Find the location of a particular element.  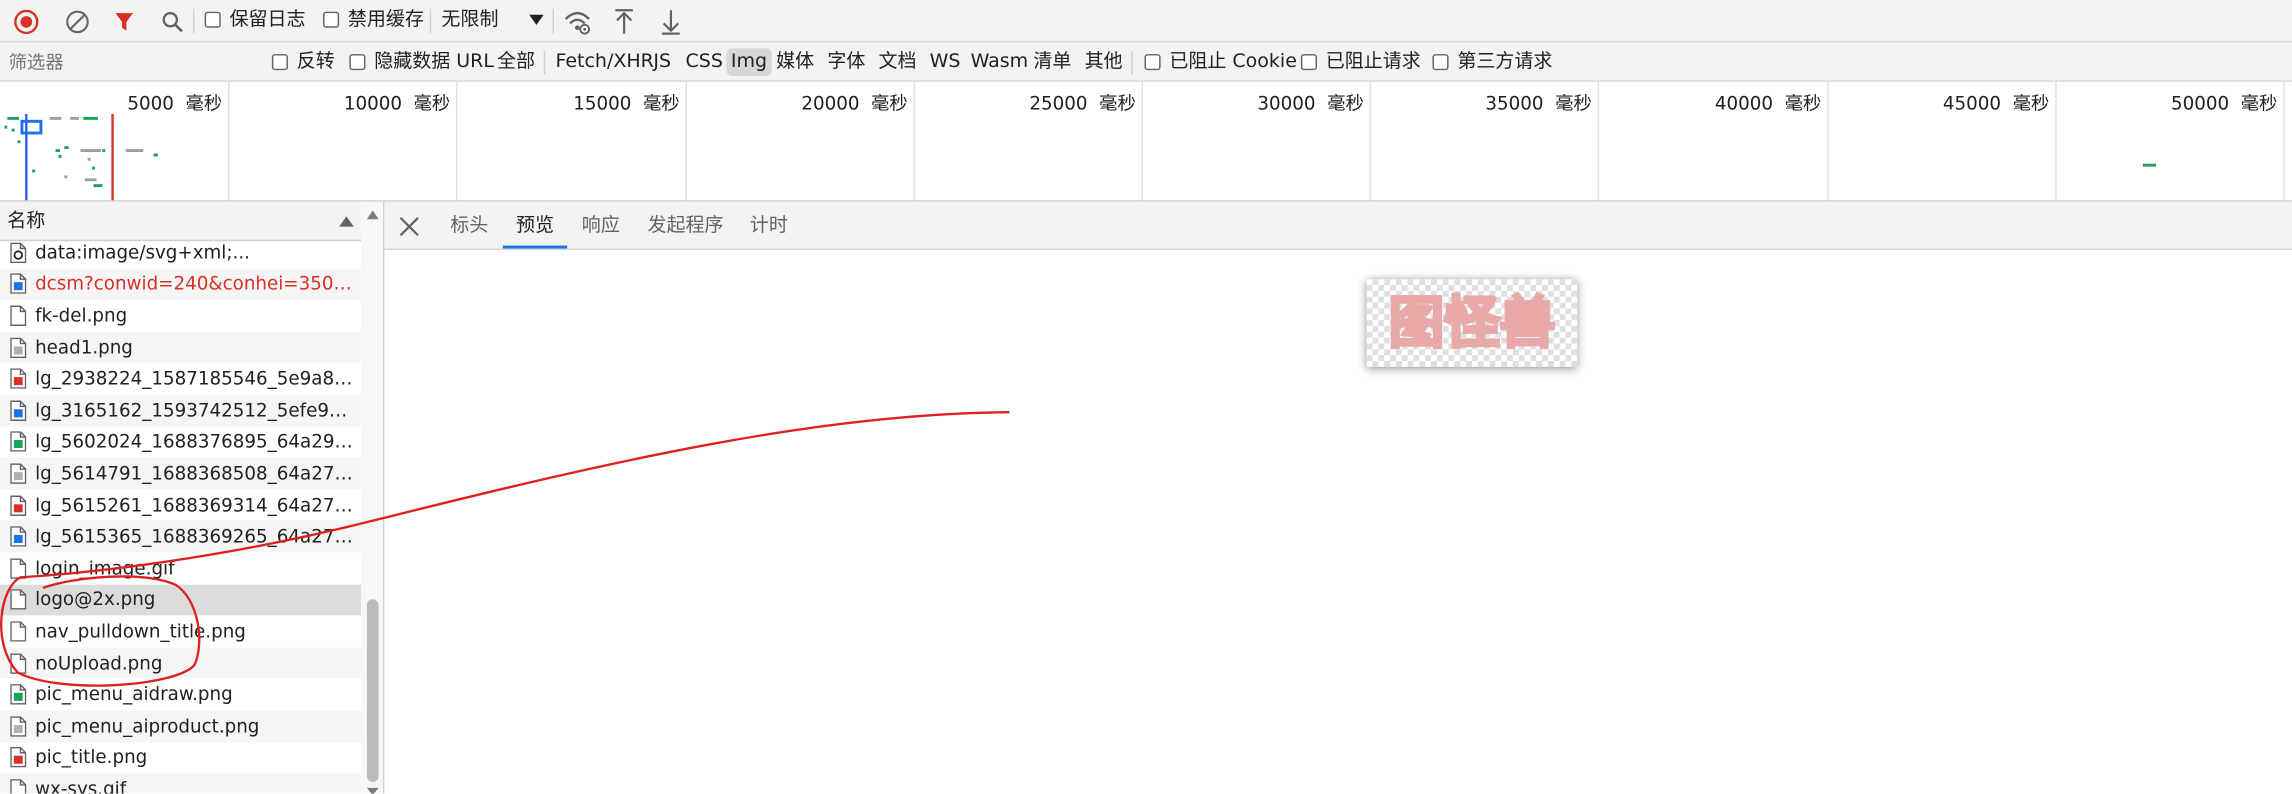

invert-label: 反转 is located at coordinates (316, 62).